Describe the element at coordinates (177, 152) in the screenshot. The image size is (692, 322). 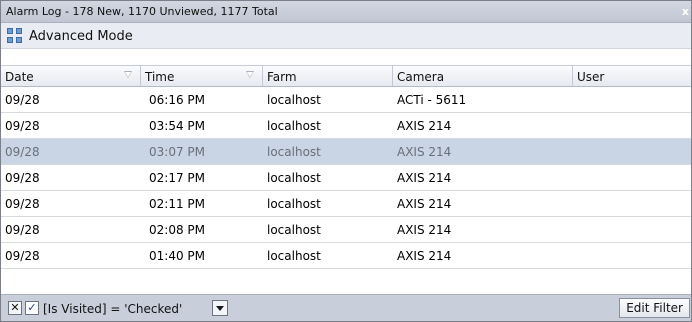
I see `cell-time: 03:07 PM` at that location.